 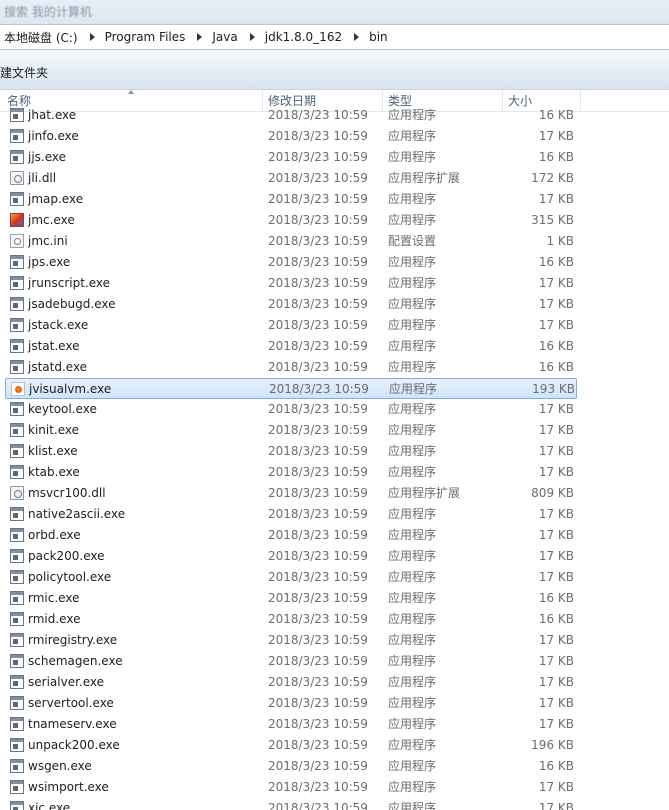 What do you see at coordinates (289, 535) in the screenshot?
I see `file-row: orbd.exe 2018/3/23 10:59 应用程序 17 KB` at bounding box center [289, 535].